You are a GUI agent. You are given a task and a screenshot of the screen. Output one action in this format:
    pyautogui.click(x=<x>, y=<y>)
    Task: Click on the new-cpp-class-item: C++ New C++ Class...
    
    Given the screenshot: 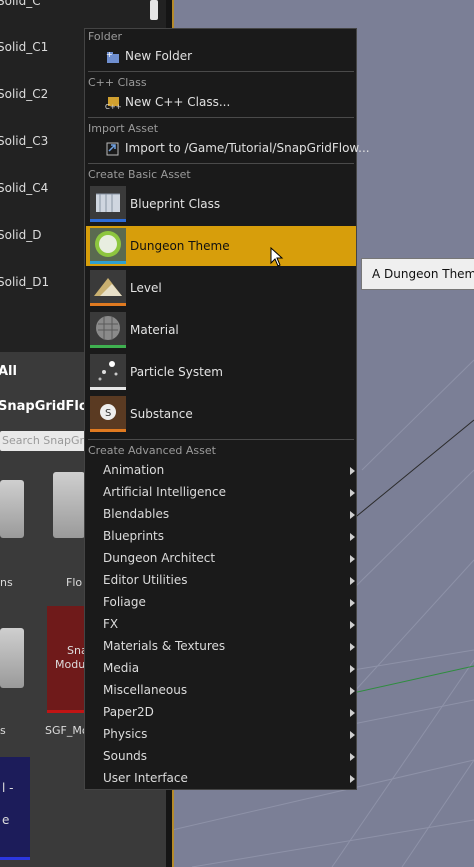 What is the action you would take?
    pyautogui.click(x=167, y=102)
    